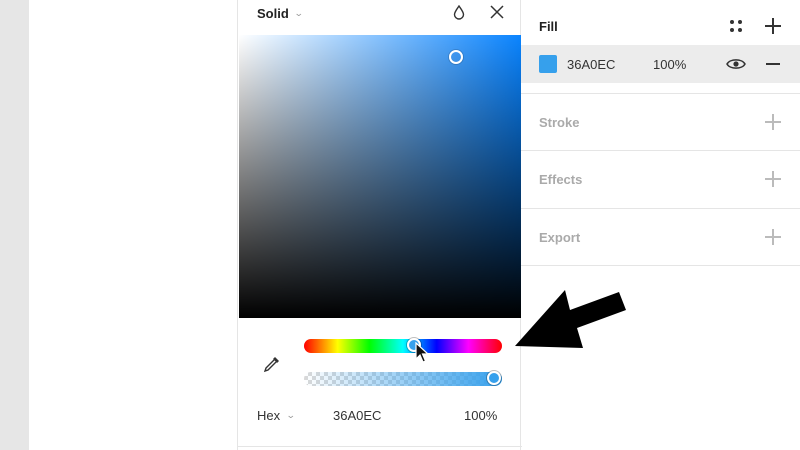 The image size is (800, 450). What do you see at coordinates (422, 352) in the screenshot?
I see `cursor-icon` at bounding box center [422, 352].